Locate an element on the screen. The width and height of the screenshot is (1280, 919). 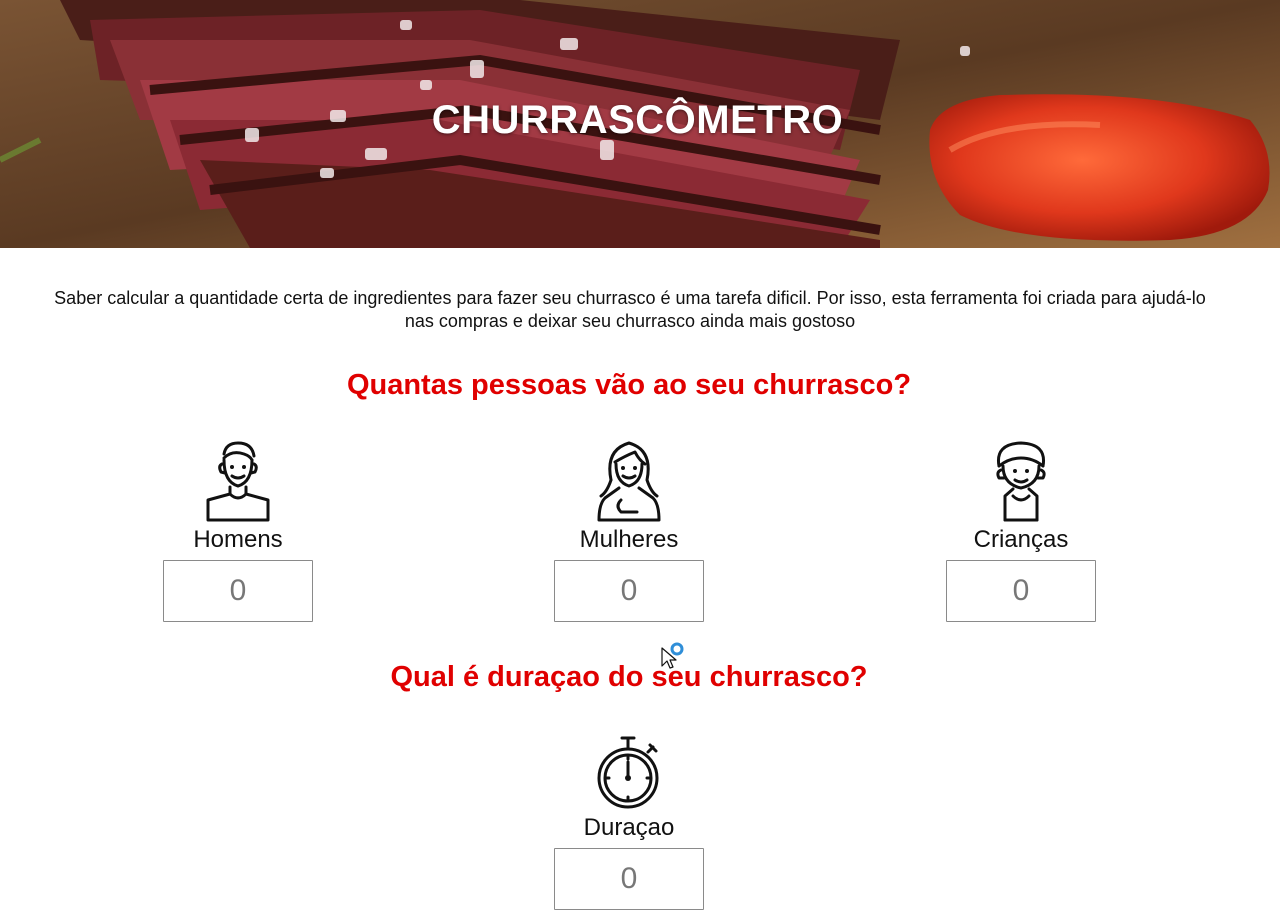
women-label: Mulheres is located at coordinates (629, 539).